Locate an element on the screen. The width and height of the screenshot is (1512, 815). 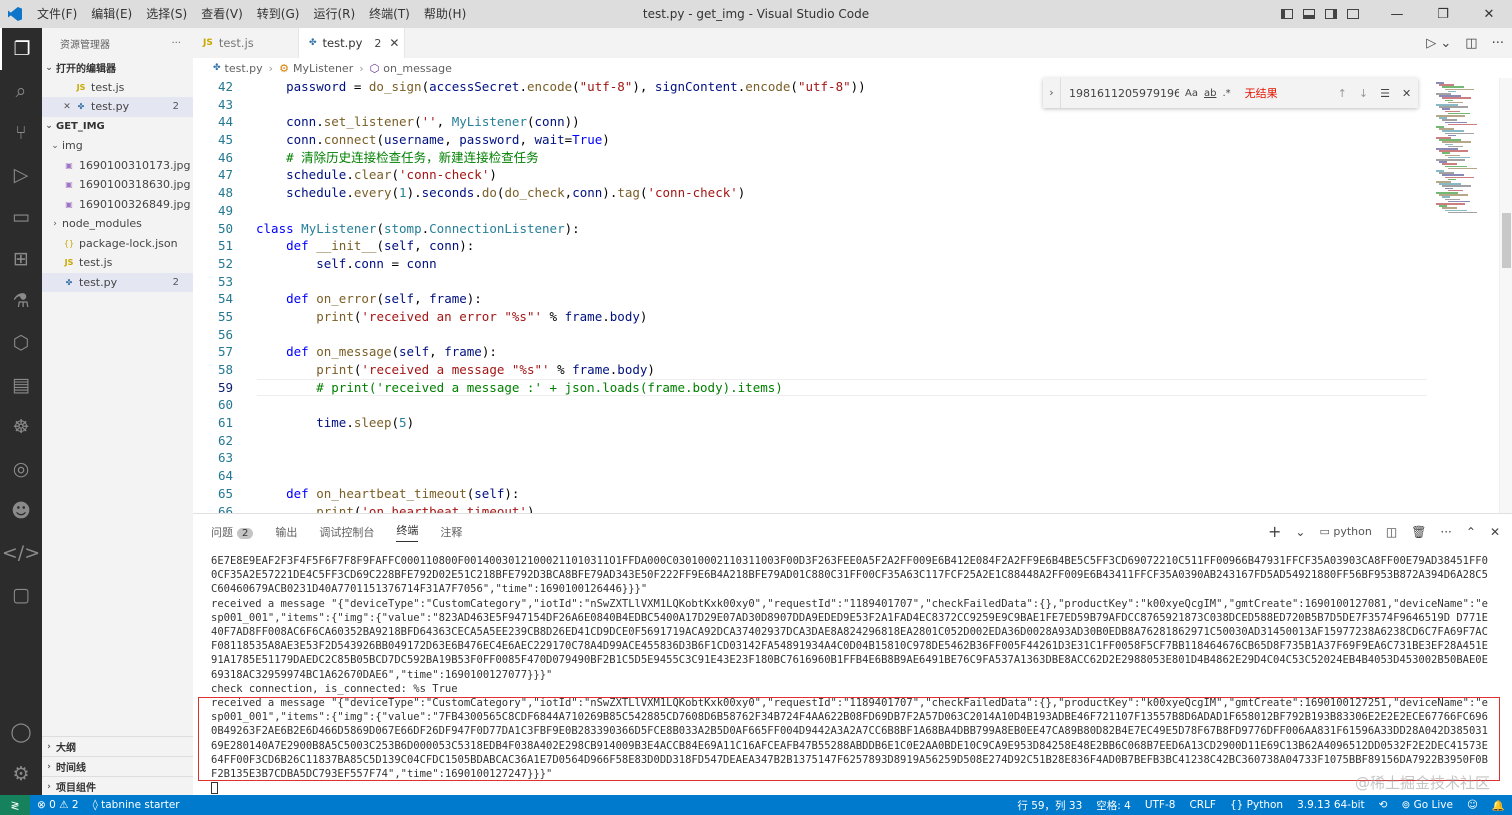
menu-item: 转到(G) is located at coordinates (278, 14).